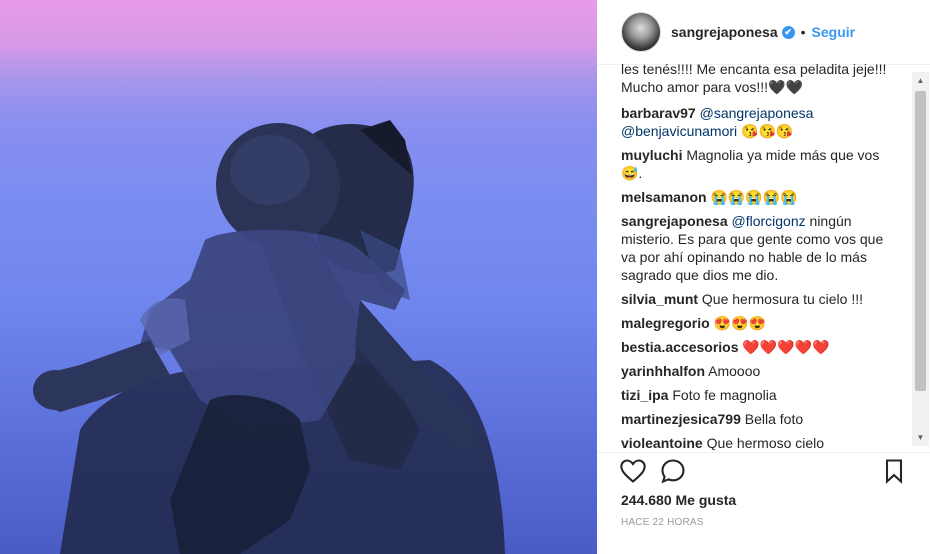  Describe the element at coordinates (774, 419) in the screenshot. I see `comment-text: Bella foto` at that location.